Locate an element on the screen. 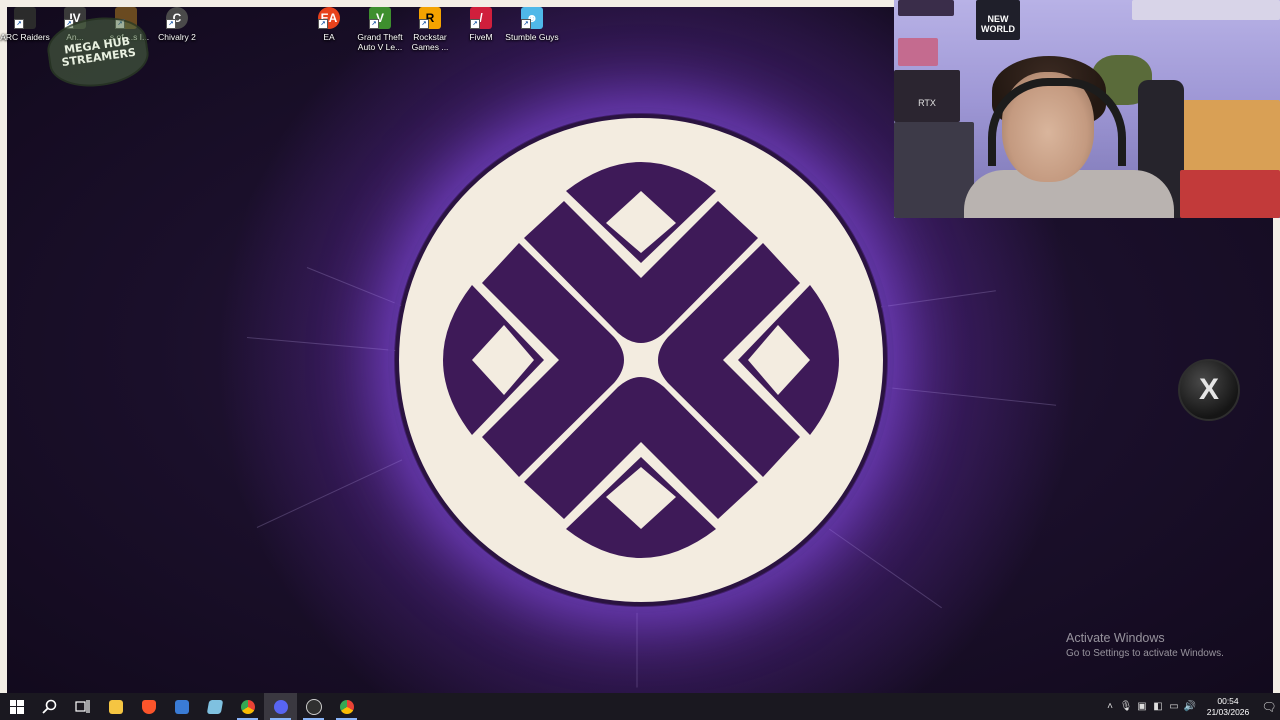  gpu-box-text: RTX is located at coordinates (927, 103).